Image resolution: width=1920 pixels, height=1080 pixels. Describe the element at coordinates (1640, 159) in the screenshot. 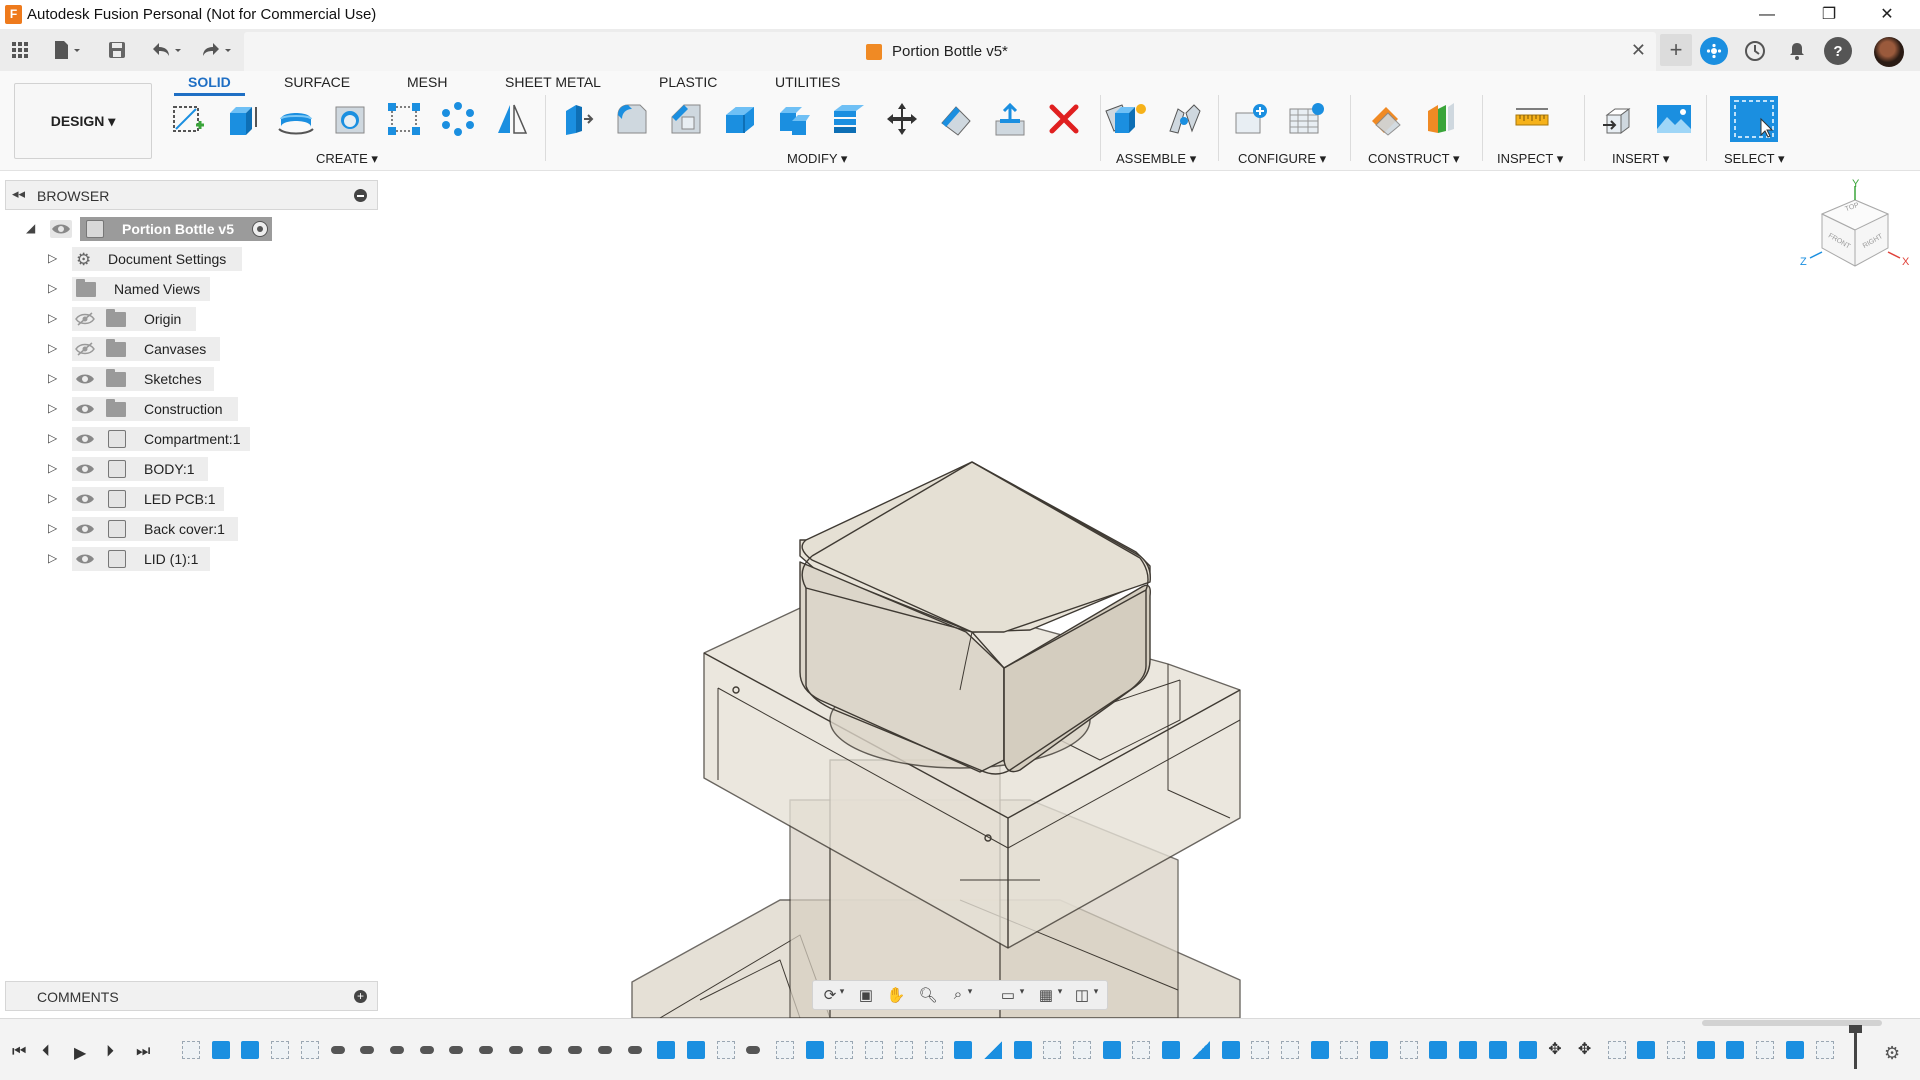

I see `insert-group-label: INSERT ▾` at that location.